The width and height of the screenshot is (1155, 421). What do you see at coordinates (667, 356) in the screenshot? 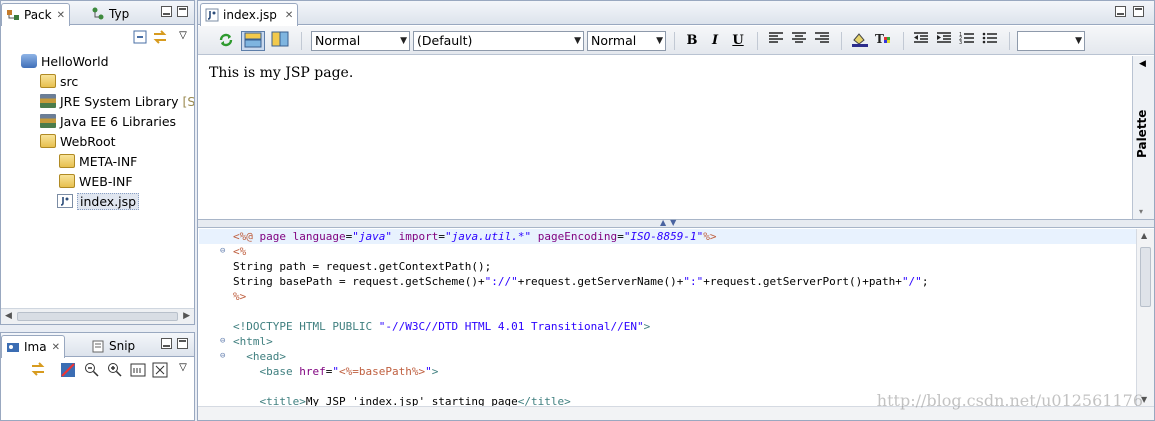
I see `code-line: ⊖ <head>` at bounding box center [667, 356].